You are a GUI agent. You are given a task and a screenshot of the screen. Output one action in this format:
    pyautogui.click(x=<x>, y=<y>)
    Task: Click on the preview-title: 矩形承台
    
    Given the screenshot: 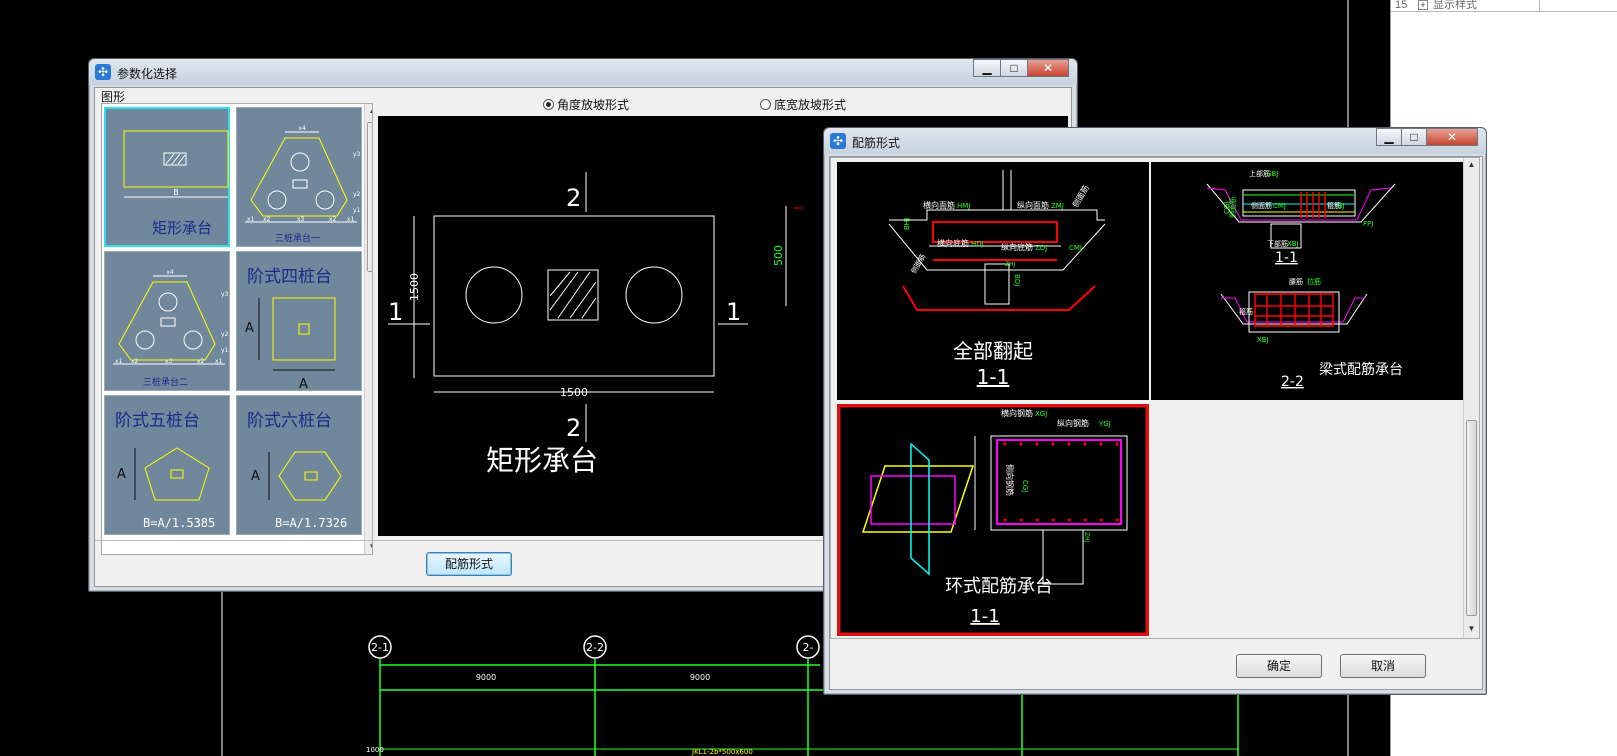 What is the action you would take?
    pyautogui.click(x=542, y=460)
    